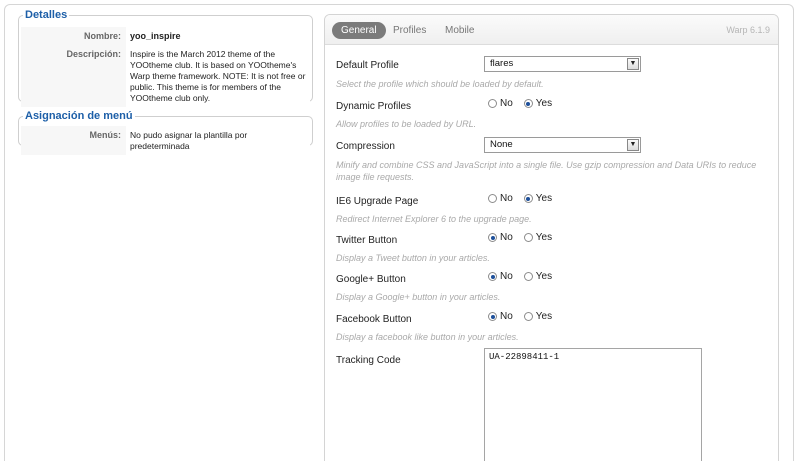 This screenshot has width=800, height=461. What do you see at coordinates (502, 63) in the screenshot?
I see `default-profile-value: flares` at bounding box center [502, 63].